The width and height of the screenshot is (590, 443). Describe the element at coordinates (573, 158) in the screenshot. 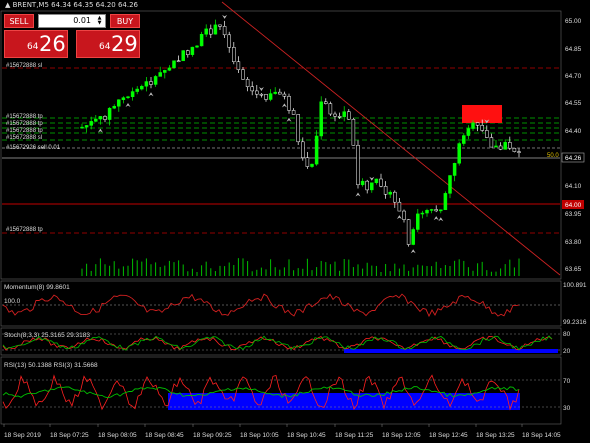

I see `current-price-tag: 64.26` at that location.